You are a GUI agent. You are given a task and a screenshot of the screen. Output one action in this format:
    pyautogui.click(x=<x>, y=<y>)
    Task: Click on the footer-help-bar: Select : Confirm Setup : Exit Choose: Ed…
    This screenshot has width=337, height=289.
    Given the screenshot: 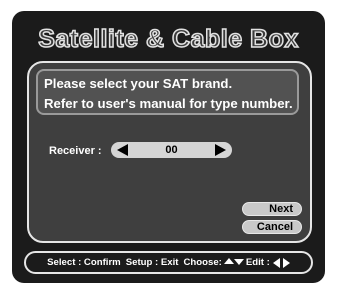 What is the action you would take?
    pyautogui.click(x=168, y=262)
    